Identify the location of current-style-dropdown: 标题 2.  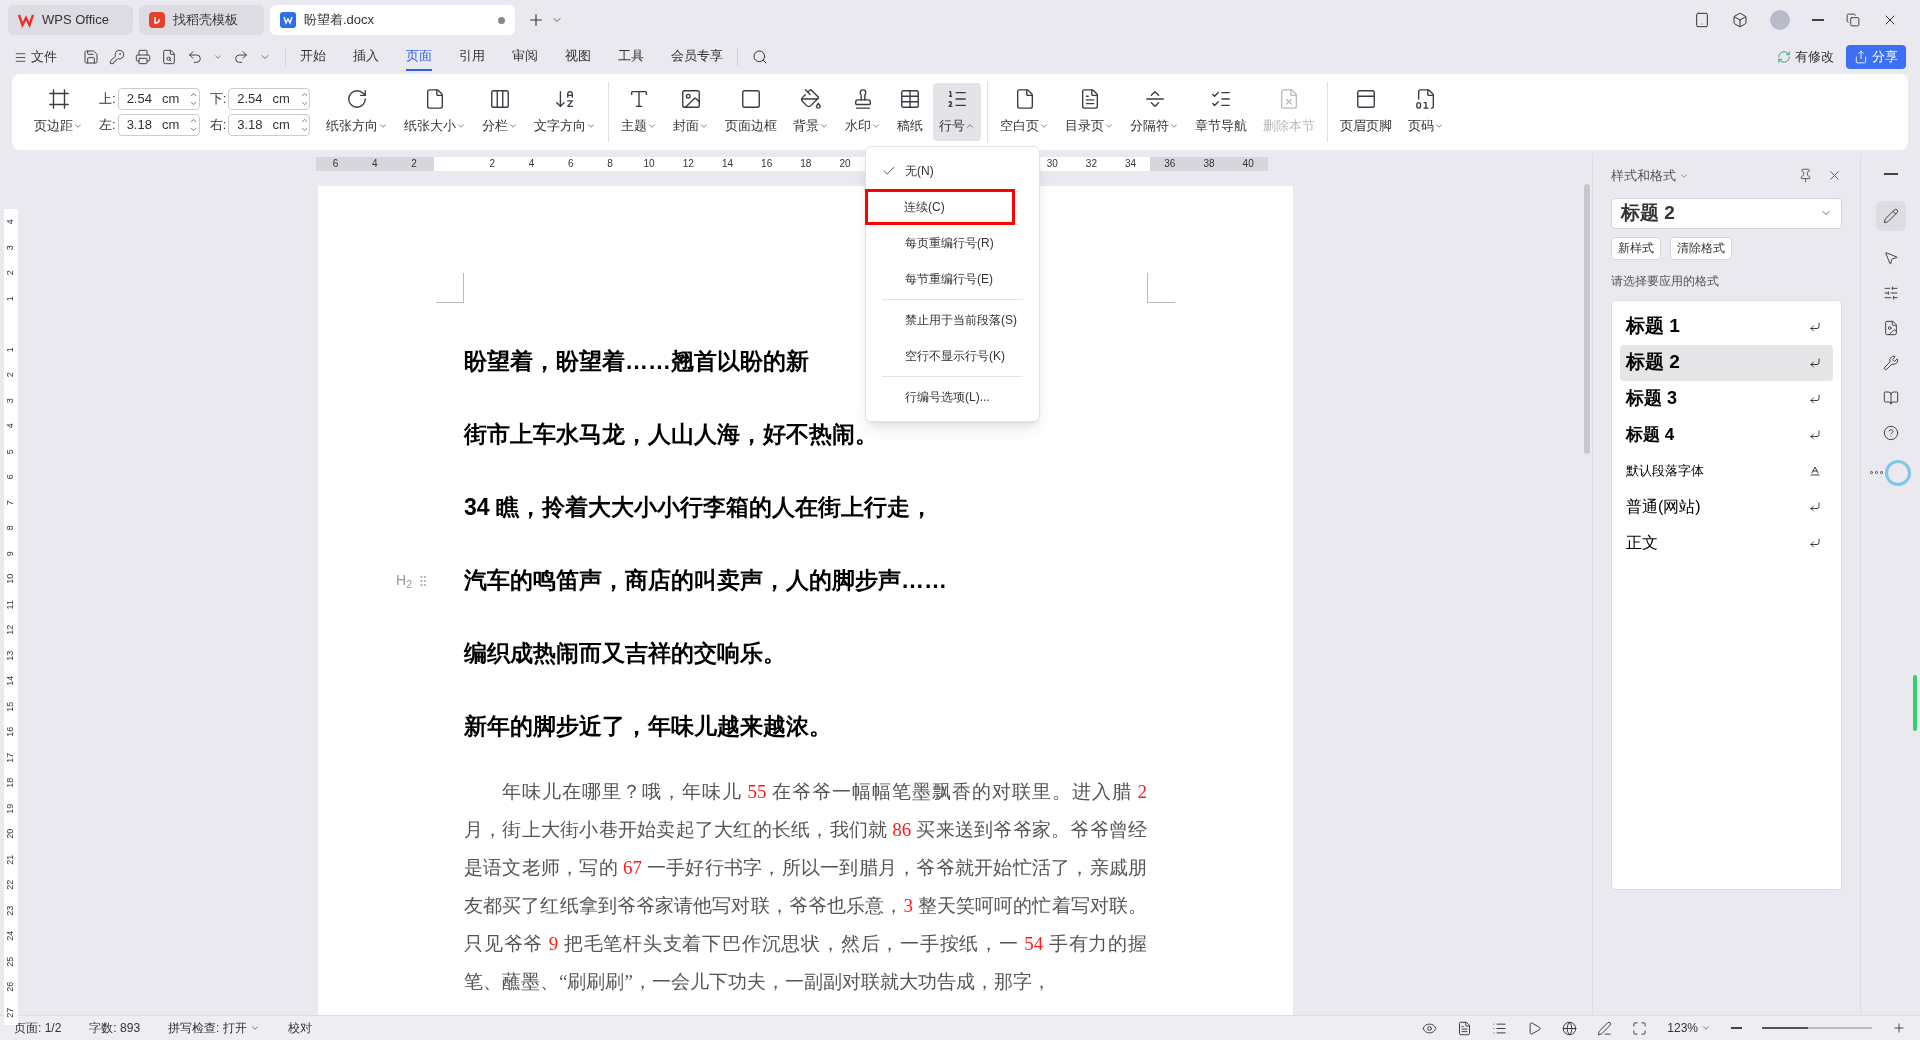
(1726, 213).